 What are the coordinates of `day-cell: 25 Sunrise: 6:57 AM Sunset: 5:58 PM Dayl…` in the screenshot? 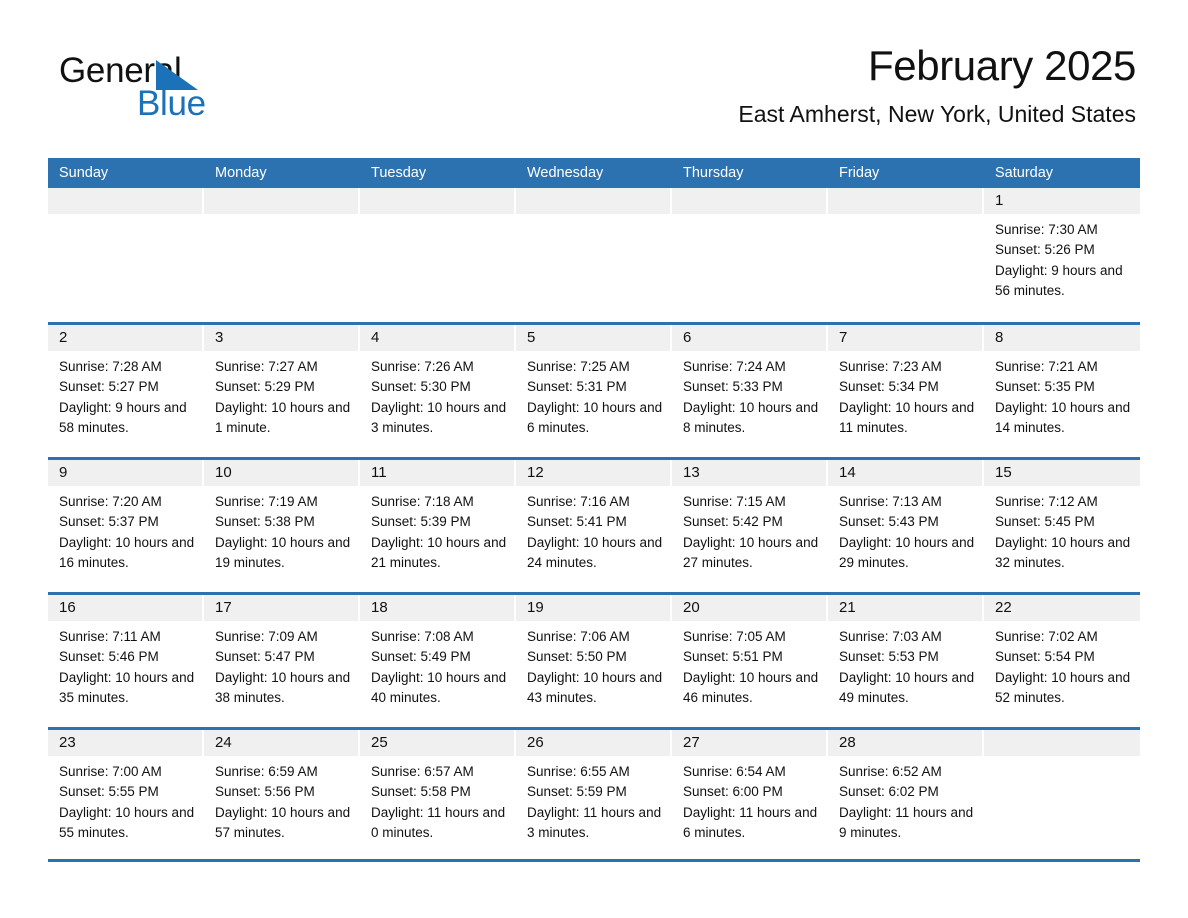 It's located at (438, 794).